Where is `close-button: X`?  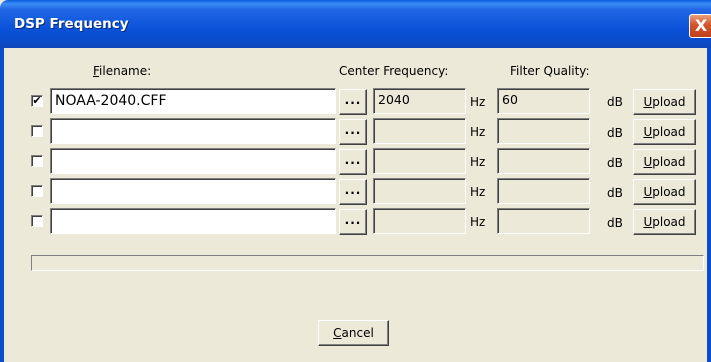
close-button: X is located at coordinates (700, 26).